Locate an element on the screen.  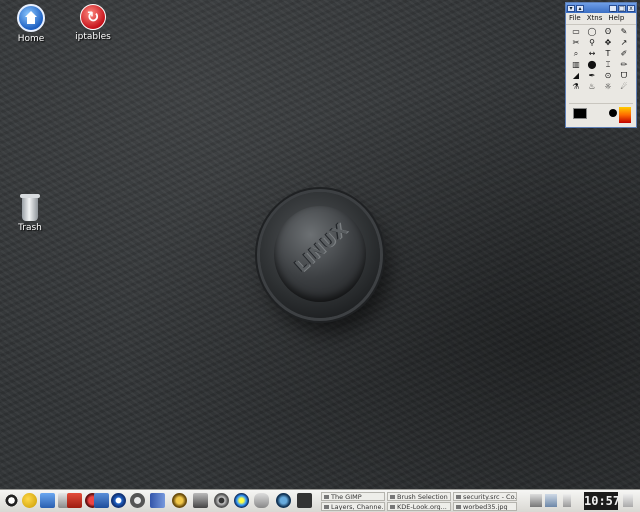
trash-icon is located at coordinates (30, 207).